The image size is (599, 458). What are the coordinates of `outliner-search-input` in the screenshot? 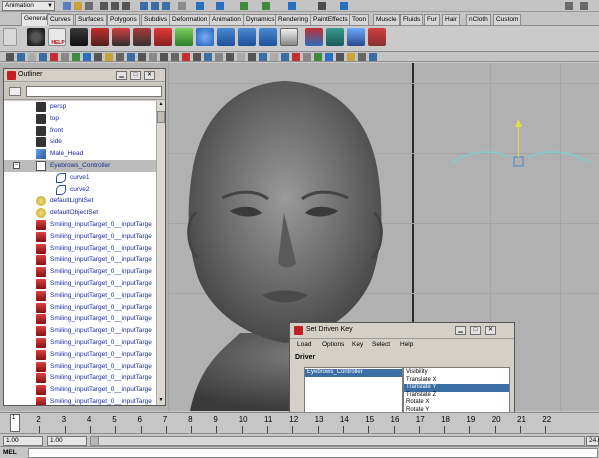 It's located at (94, 91).